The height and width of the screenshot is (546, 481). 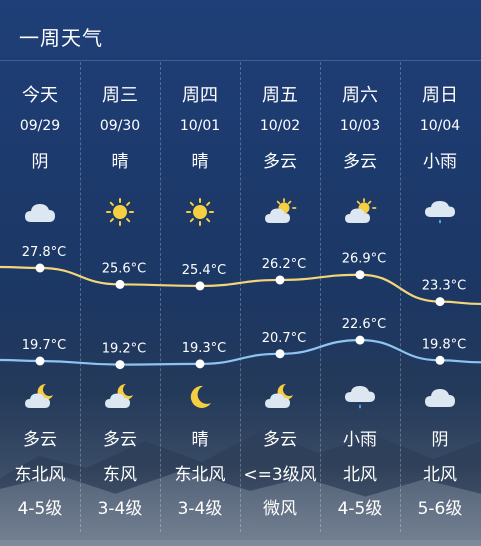 What do you see at coordinates (444, 344) in the screenshot?
I see `low-temp-label: 19.8°C` at bounding box center [444, 344].